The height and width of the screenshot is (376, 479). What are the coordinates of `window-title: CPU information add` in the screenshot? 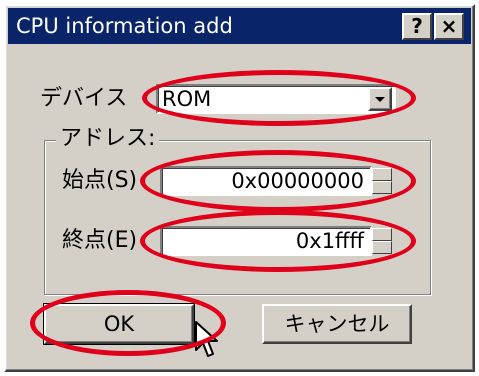 It's located at (124, 26).